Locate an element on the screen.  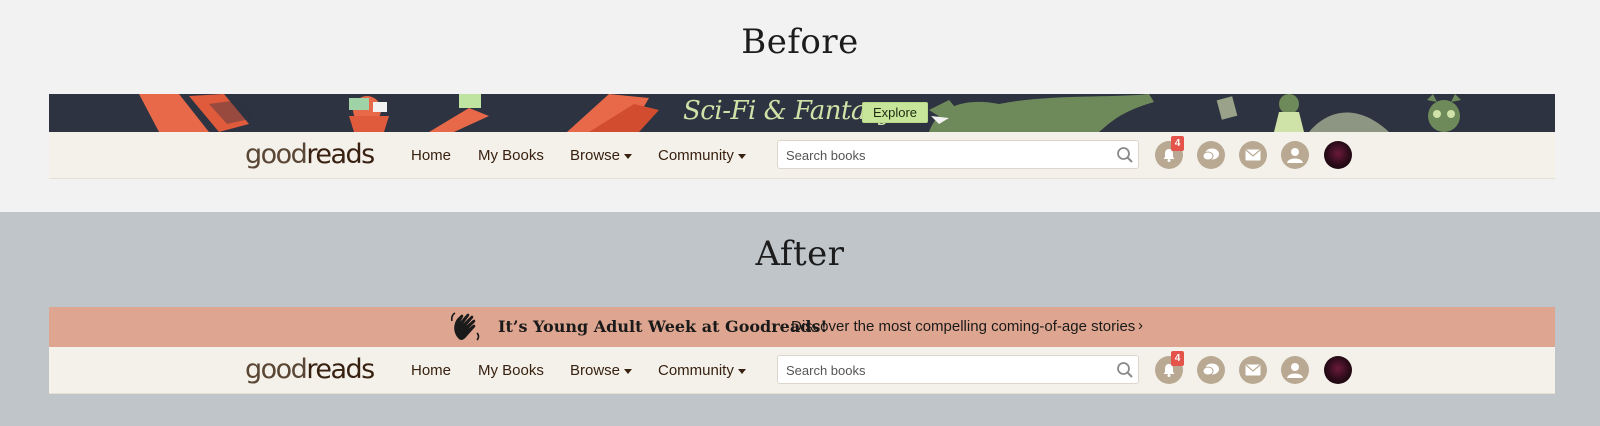
scifi-fantasy-banner: Sci-Fi & Fantasy Explore is located at coordinates (802, 113).